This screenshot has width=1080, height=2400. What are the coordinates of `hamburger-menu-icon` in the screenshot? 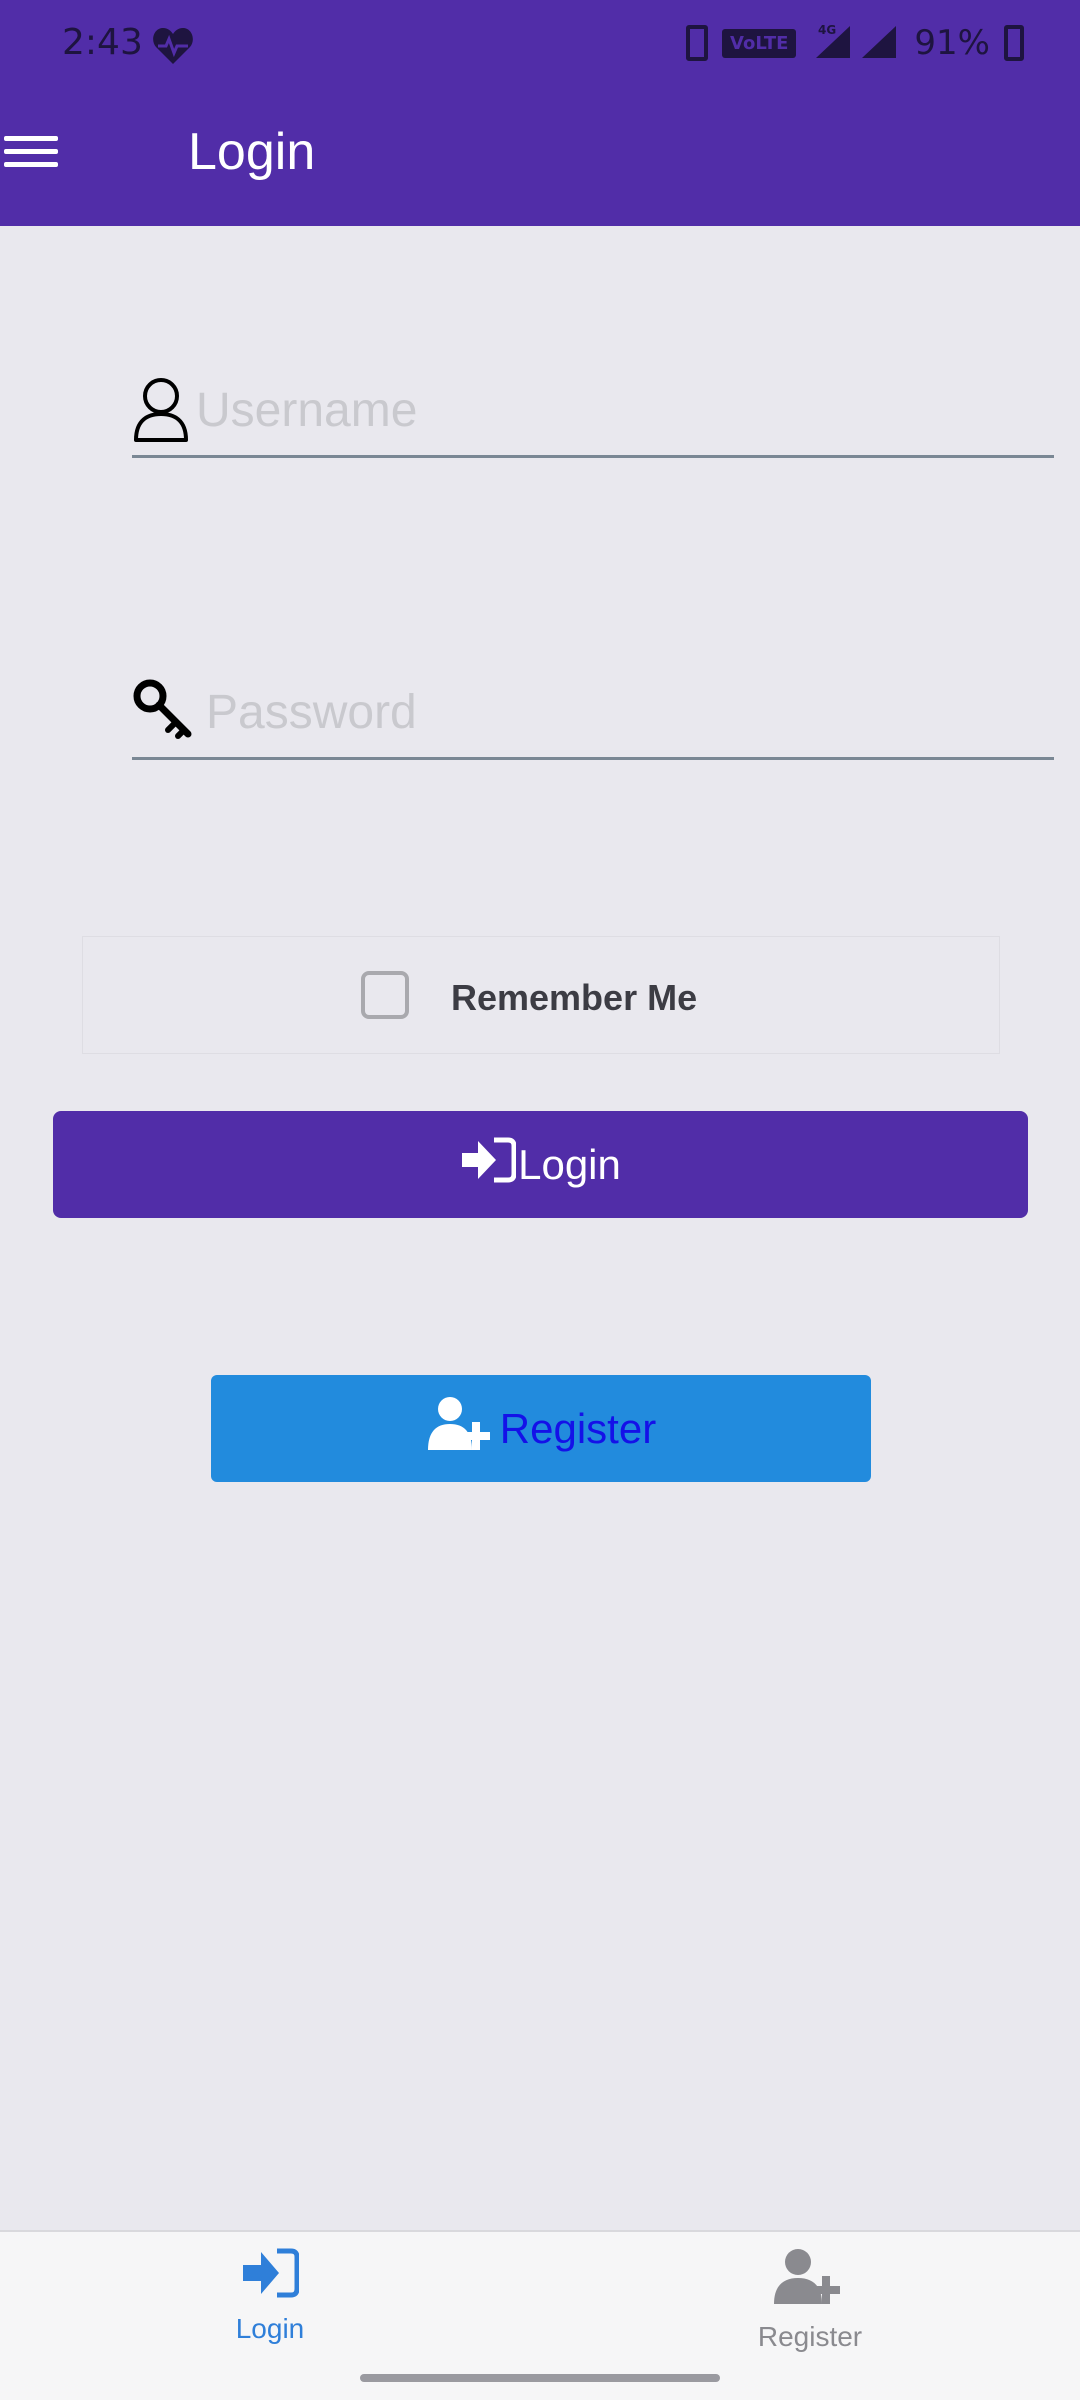 It's located at (34, 158).